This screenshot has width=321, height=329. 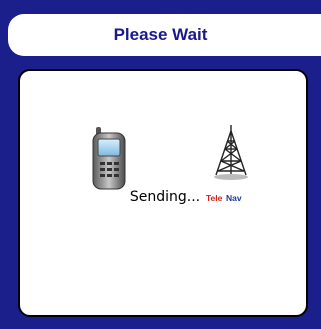 I want to click on dialog-title: Please Wait, so click(x=160, y=34).